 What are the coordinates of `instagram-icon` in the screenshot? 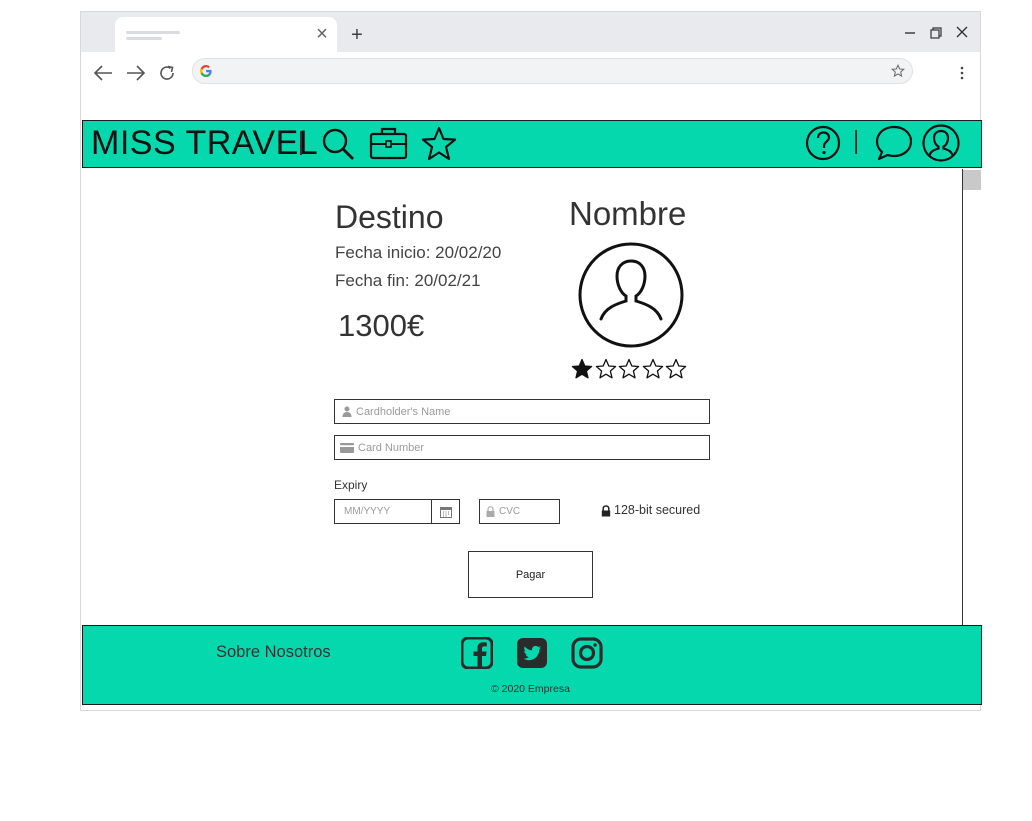 It's located at (587, 653).